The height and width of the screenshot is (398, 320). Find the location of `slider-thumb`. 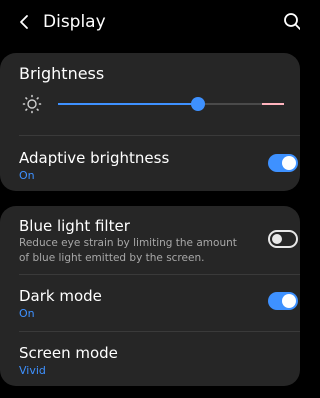

slider-thumb is located at coordinates (198, 104).